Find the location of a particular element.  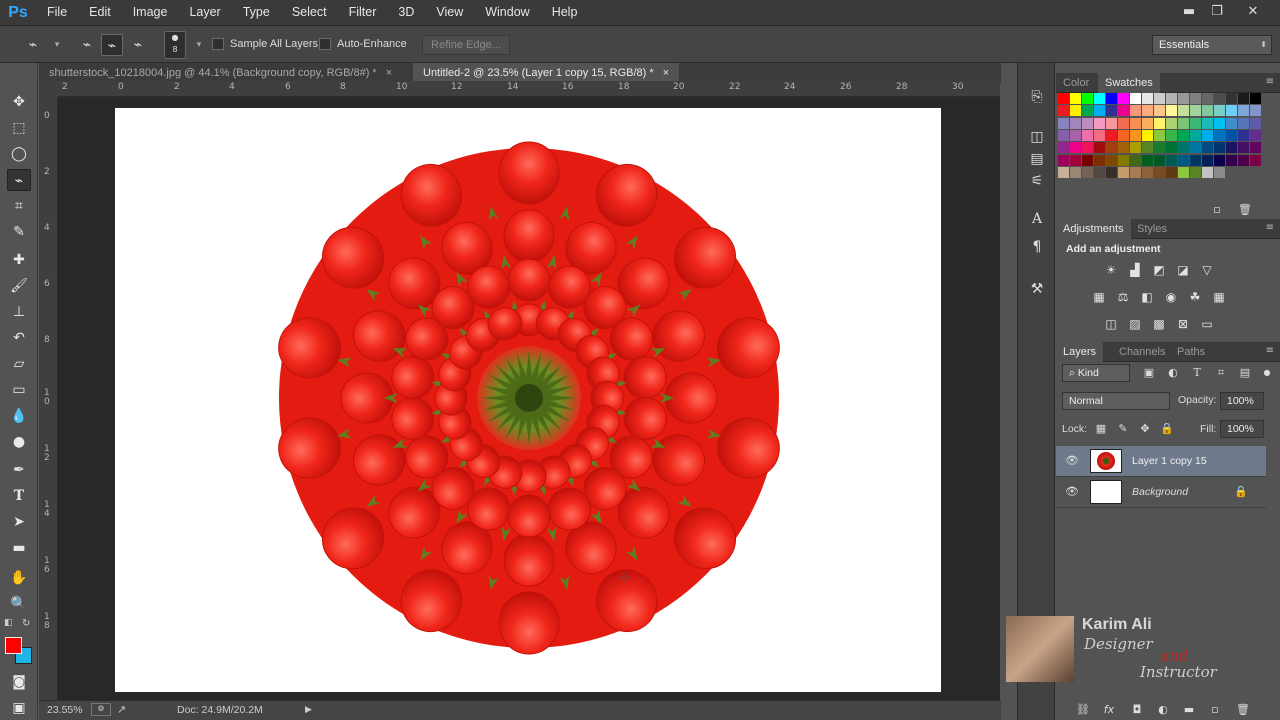

posterize-icon: ▨ is located at coordinates (1135, 324).